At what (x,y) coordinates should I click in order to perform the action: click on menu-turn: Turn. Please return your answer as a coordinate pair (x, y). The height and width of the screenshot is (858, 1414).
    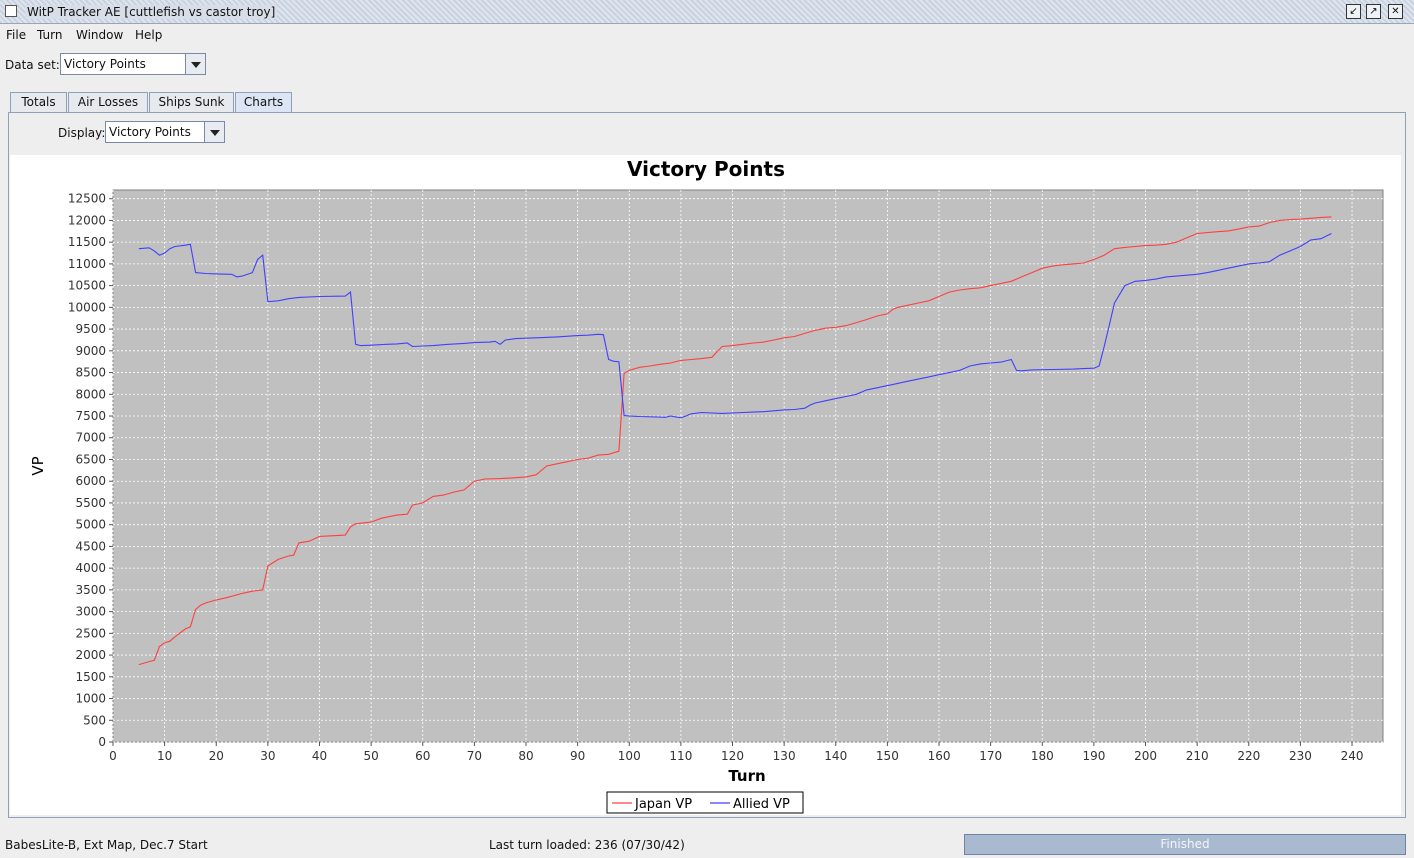
    Looking at the image, I should click on (49, 35).